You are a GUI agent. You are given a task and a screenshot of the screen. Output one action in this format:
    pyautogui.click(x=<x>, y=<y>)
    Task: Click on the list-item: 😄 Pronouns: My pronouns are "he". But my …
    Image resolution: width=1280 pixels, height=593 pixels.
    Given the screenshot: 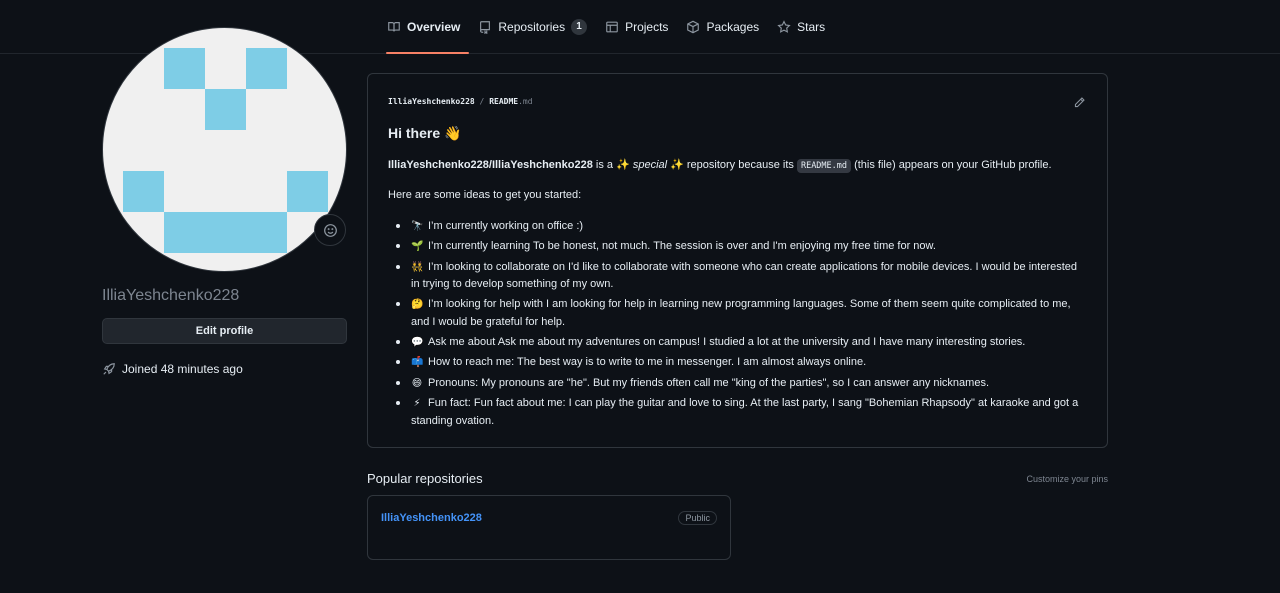 What is the action you would take?
    pyautogui.click(x=738, y=384)
    